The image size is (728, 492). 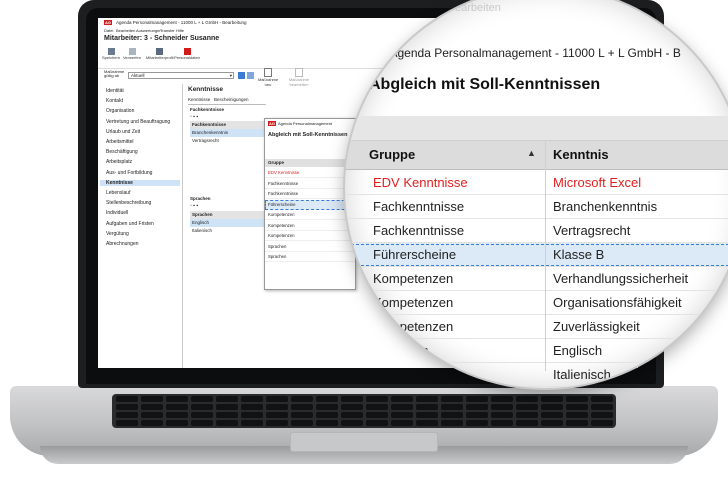 What do you see at coordinates (579, 254) in the screenshot?
I see `cell-kenntnis: Klasse B` at bounding box center [579, 254].